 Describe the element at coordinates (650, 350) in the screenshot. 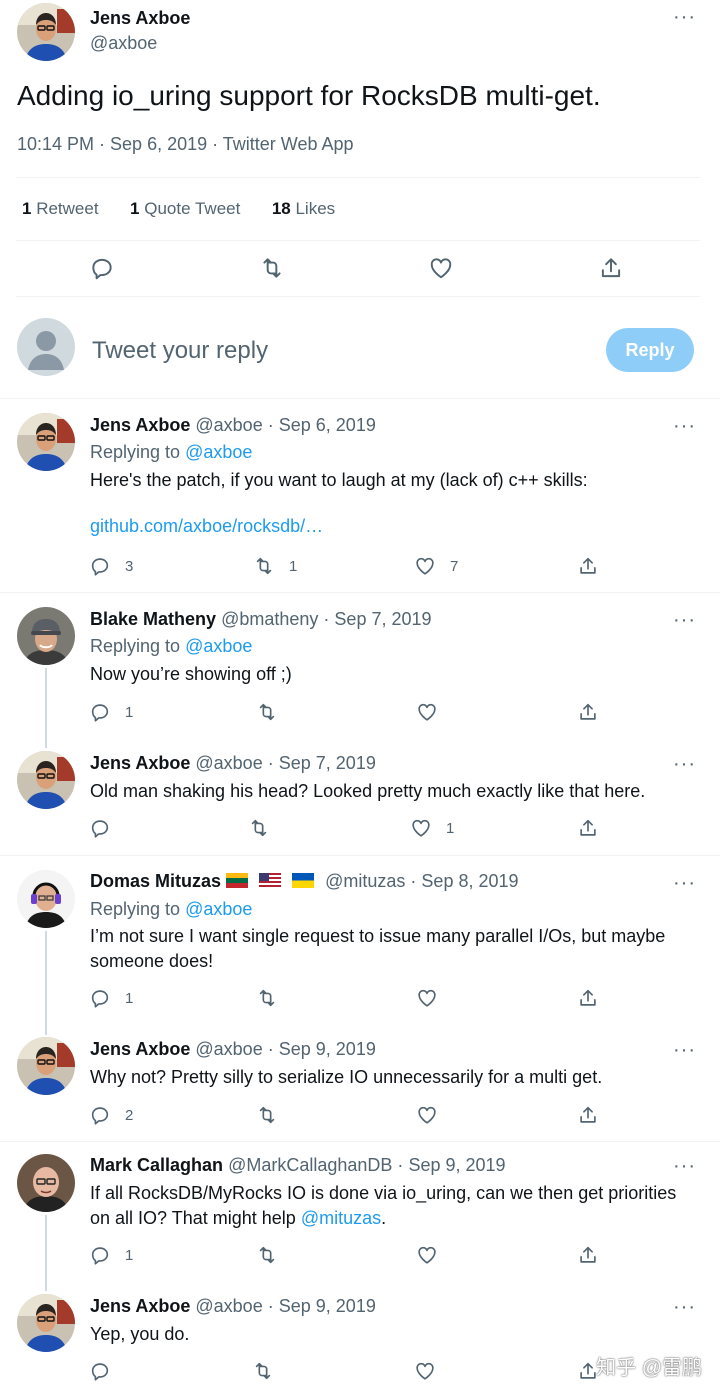

I see `reply-submit-button: Reply` at that location.